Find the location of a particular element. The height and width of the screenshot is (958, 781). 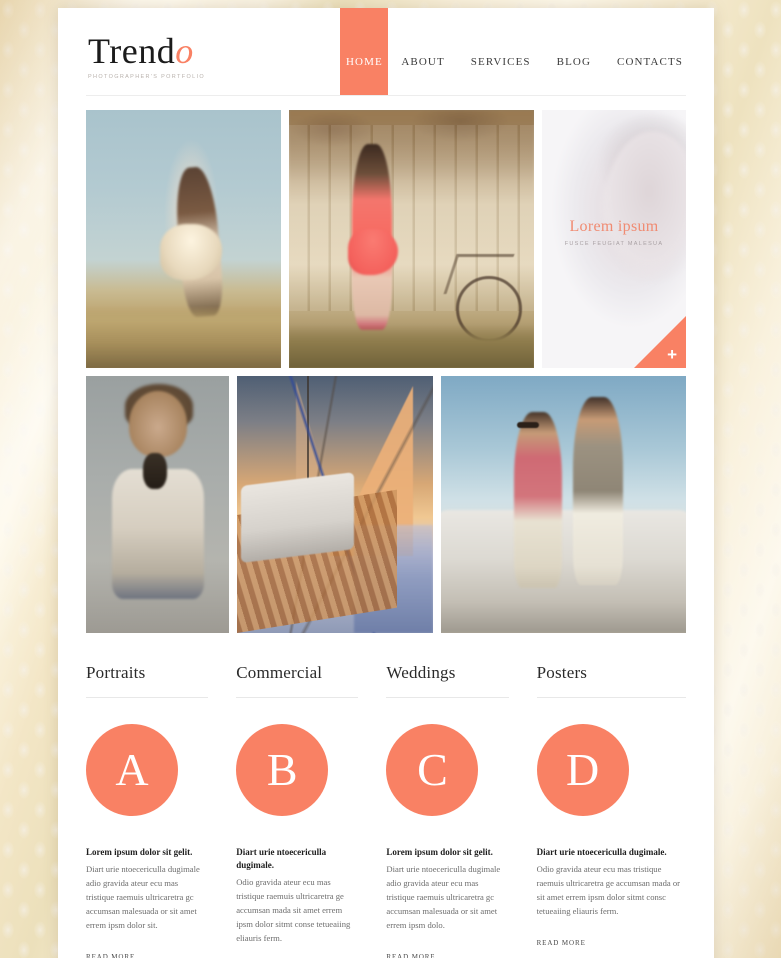

car-shape is located at coordinates (563, 571).